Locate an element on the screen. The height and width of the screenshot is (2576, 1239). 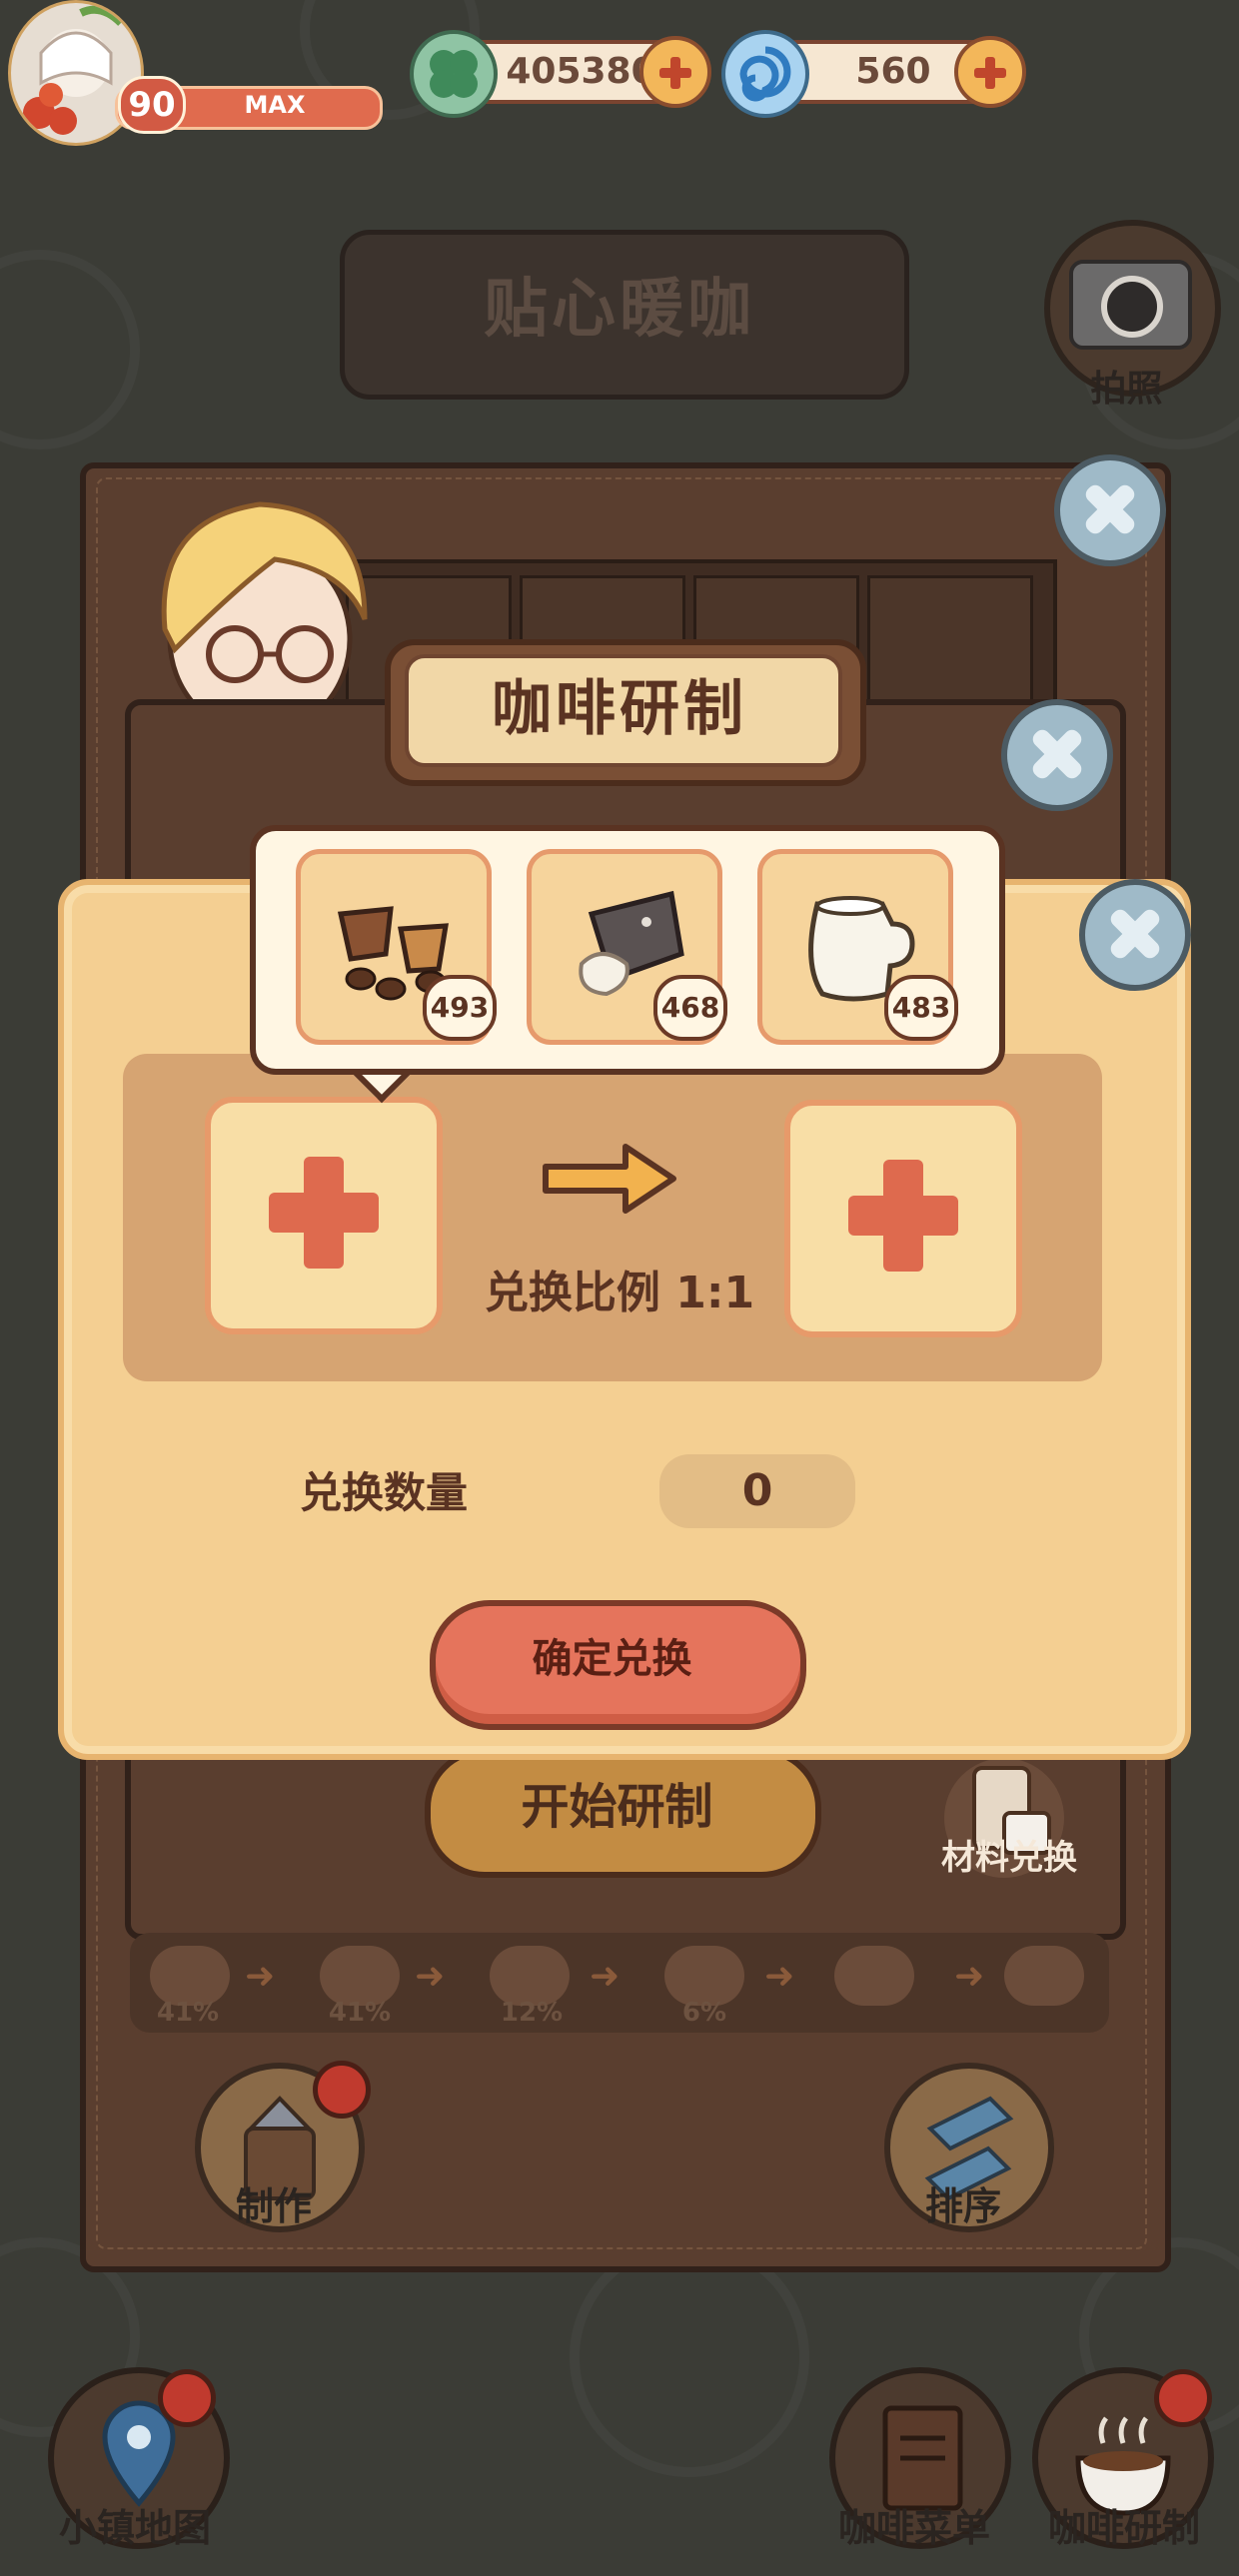
coffee-cup-icon is located at coordinates (1044, 1976).